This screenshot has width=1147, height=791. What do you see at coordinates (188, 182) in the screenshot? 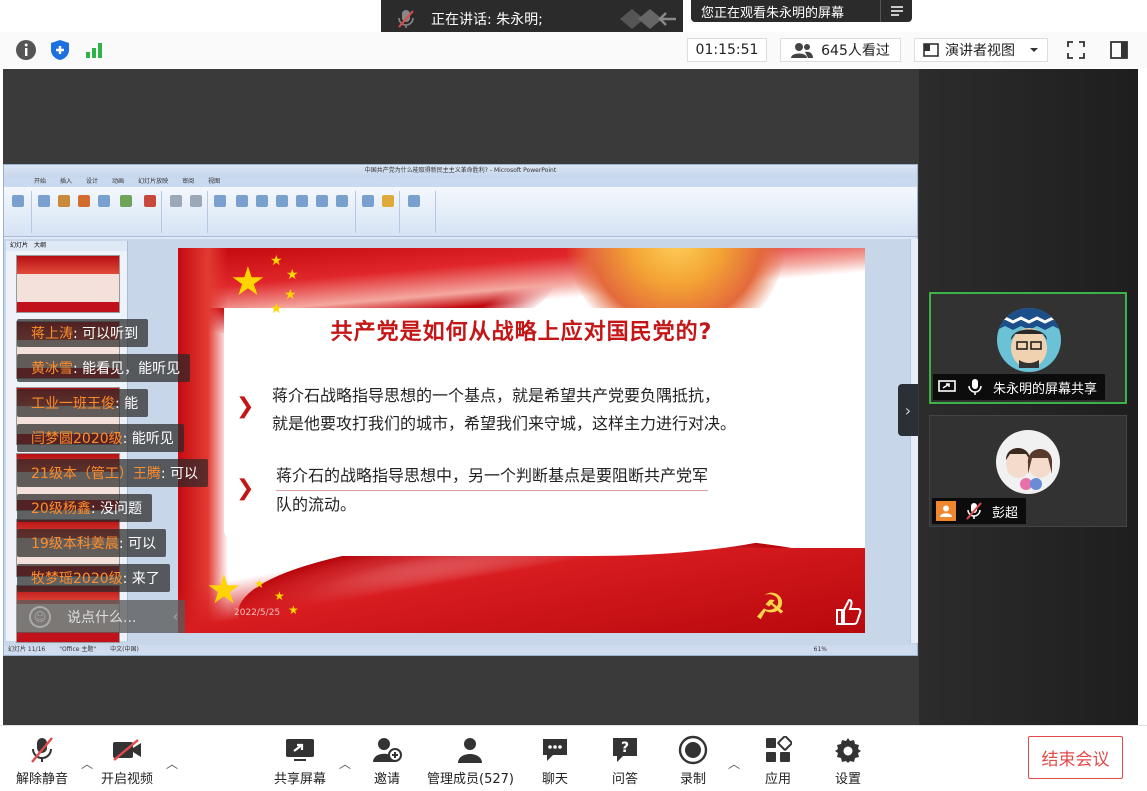
I see `ppt-tab: 审阅` at bounding box center [188, 182].